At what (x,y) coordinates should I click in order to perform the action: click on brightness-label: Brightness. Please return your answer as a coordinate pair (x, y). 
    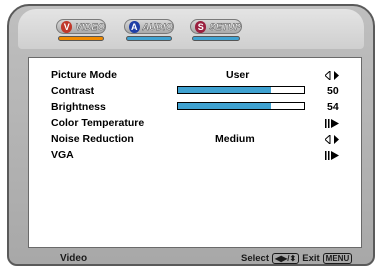
    Looking at the image, I should click on (78, 107).